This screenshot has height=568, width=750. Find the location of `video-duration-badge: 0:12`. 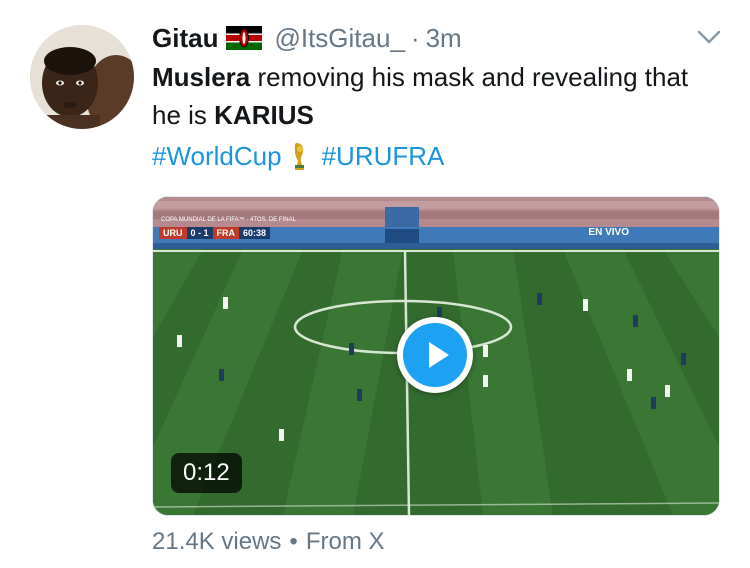

video-duration-badge: 0:12 is located at coordinates (206, 473).